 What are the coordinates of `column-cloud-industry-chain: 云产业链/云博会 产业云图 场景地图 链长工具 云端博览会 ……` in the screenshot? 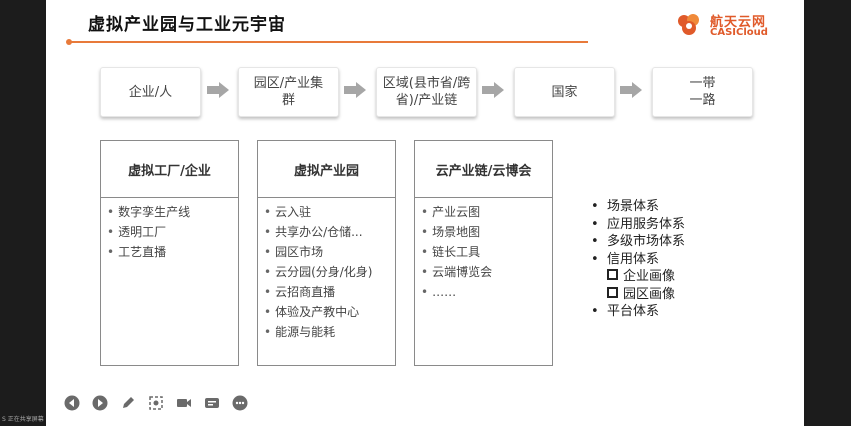 It's located at (483, 253).